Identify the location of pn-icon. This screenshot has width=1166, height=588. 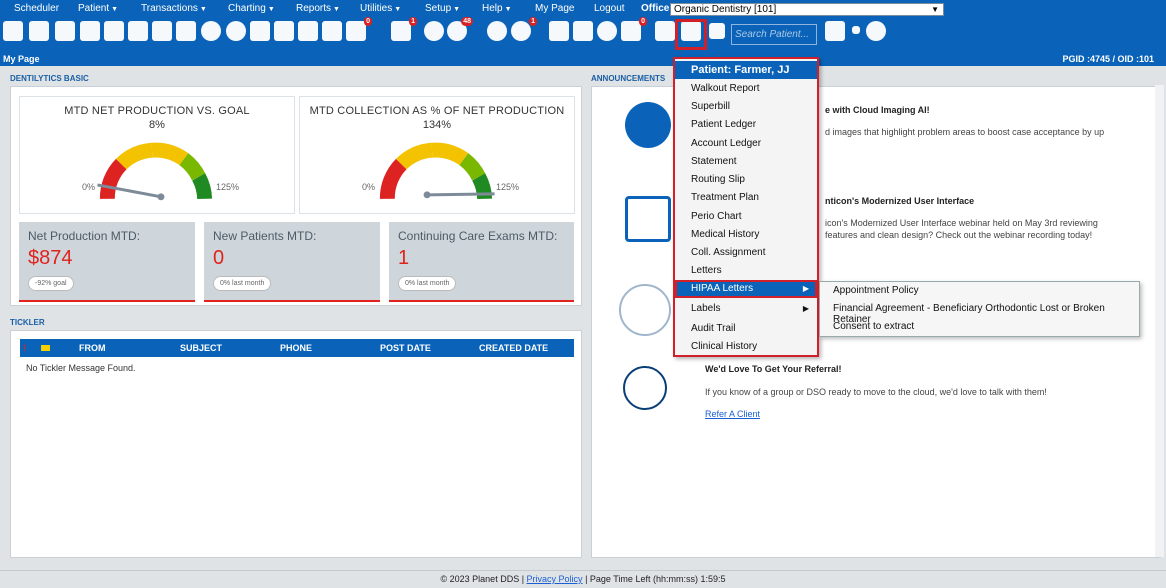
(162, 31).